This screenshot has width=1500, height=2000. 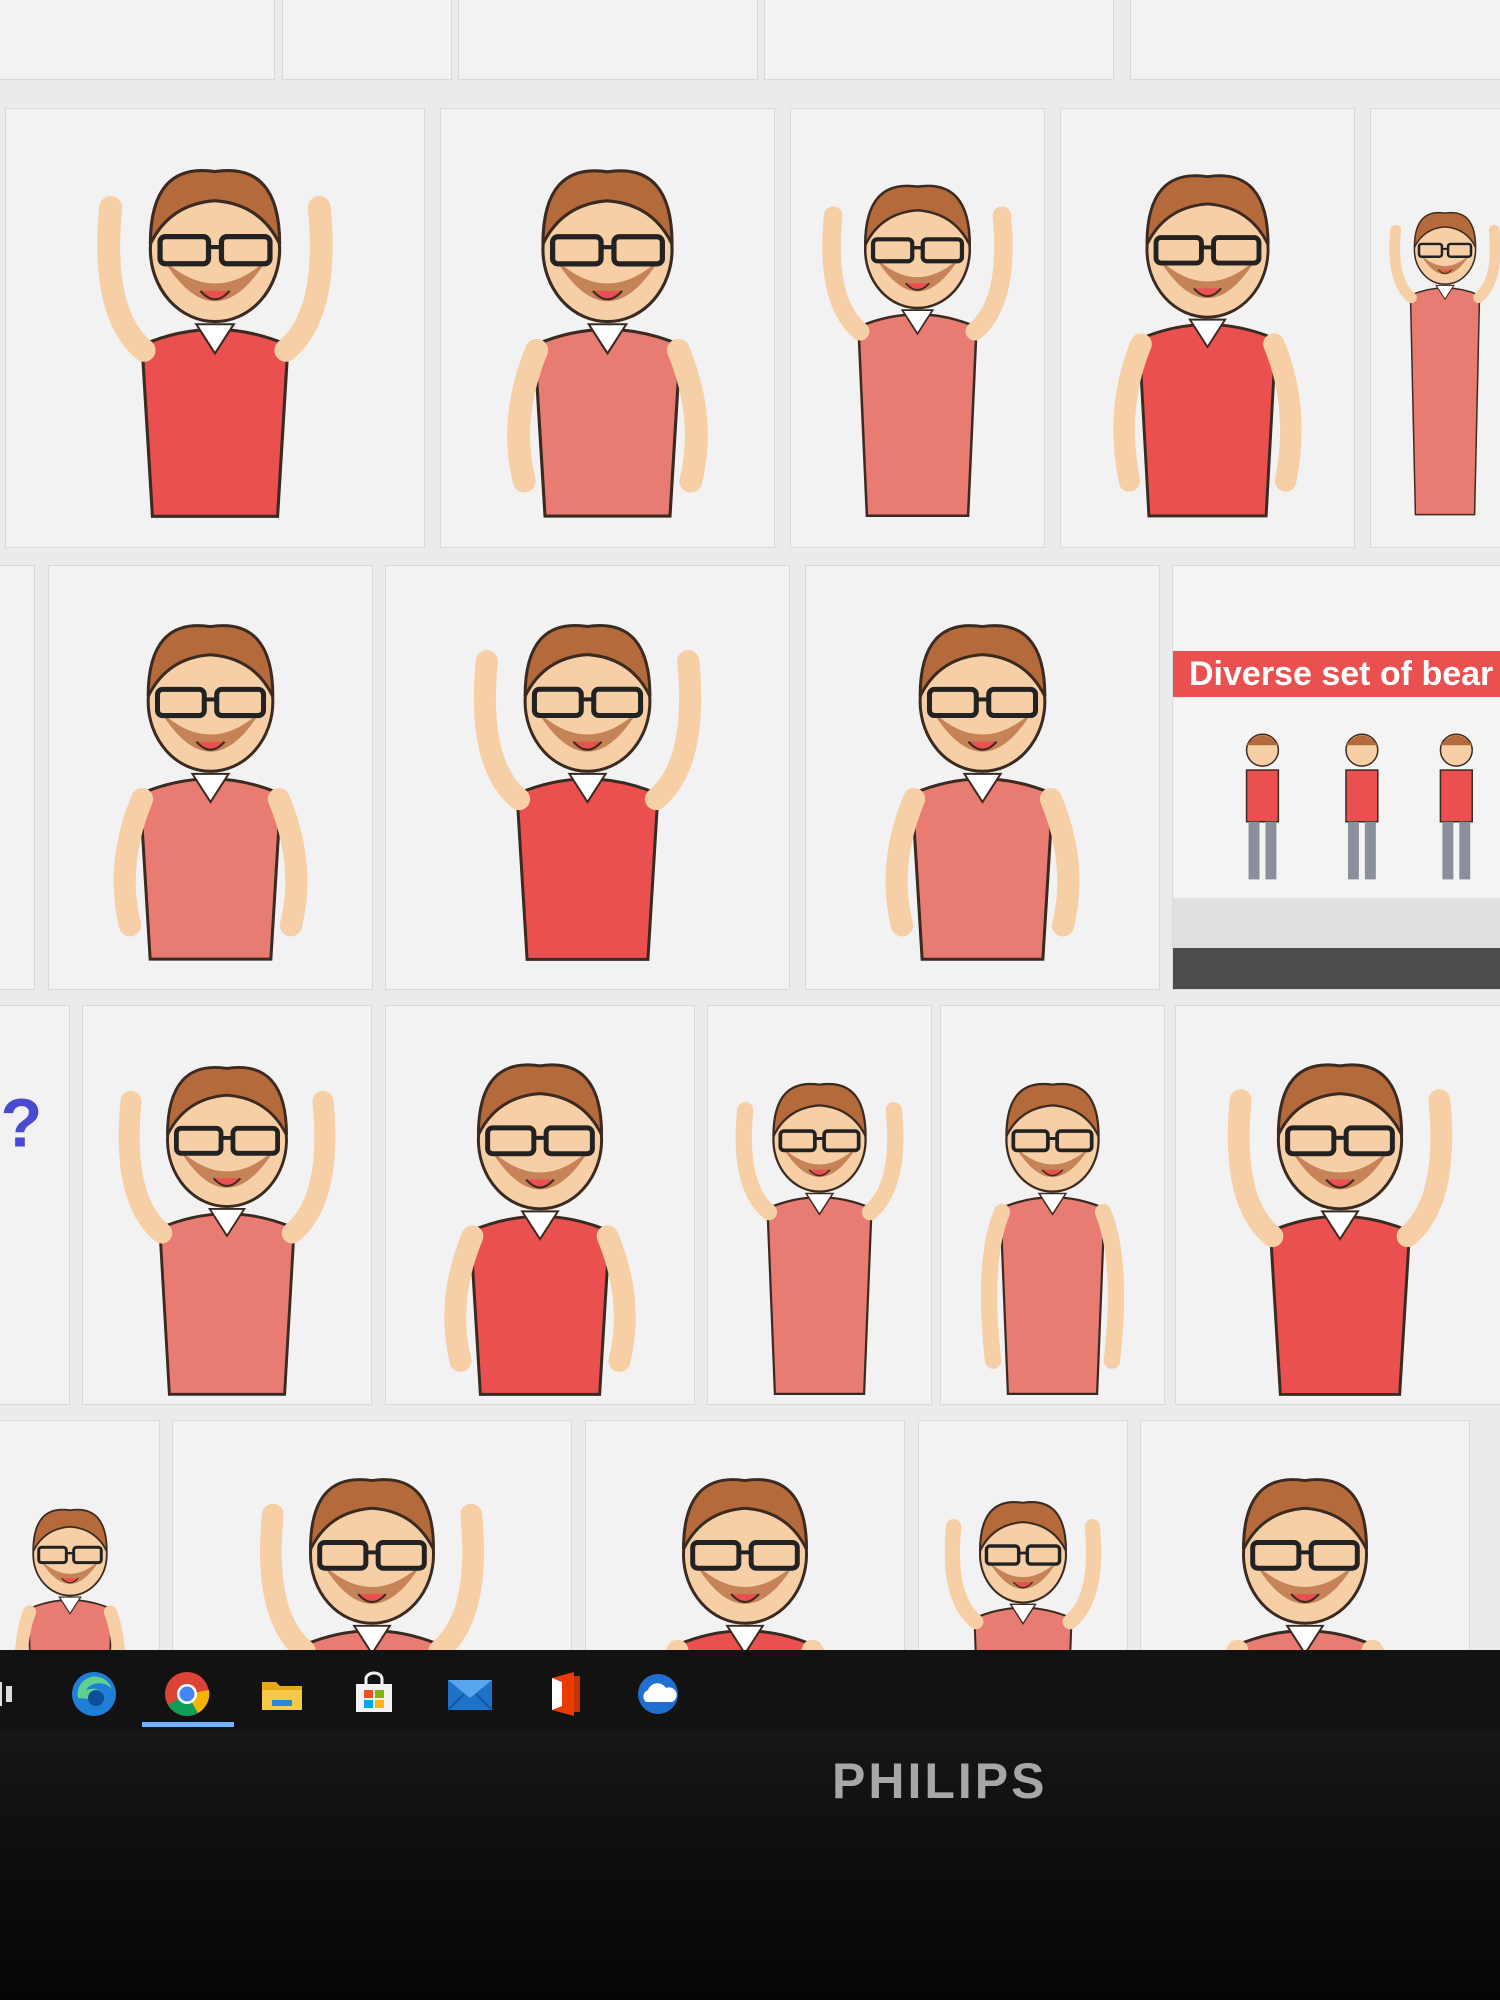 What do you see at coordinates (750, 1690) in the screenshot?
I see `taskbar` at bounding box center [750, 1690].